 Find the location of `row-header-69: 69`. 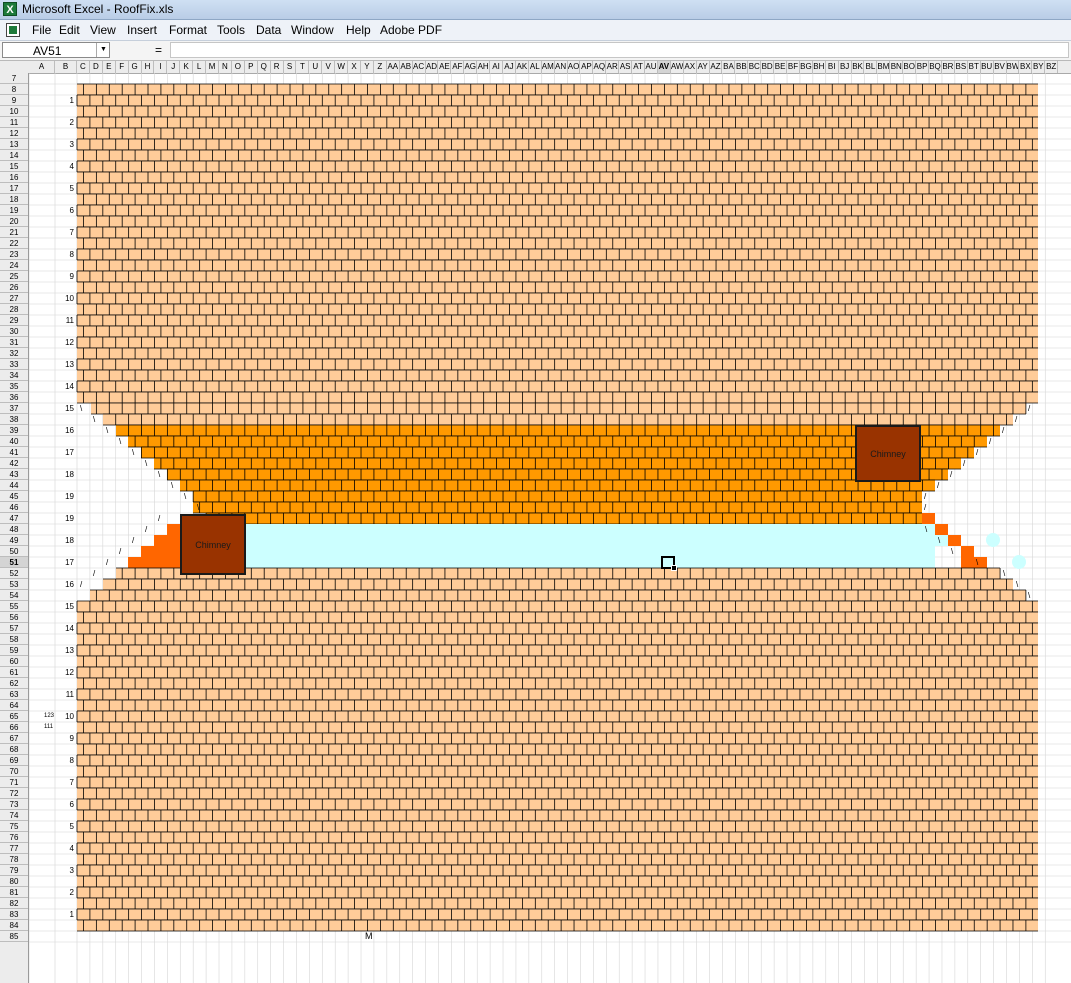

row-header-69: 69 is located at coordinates (14, 760).